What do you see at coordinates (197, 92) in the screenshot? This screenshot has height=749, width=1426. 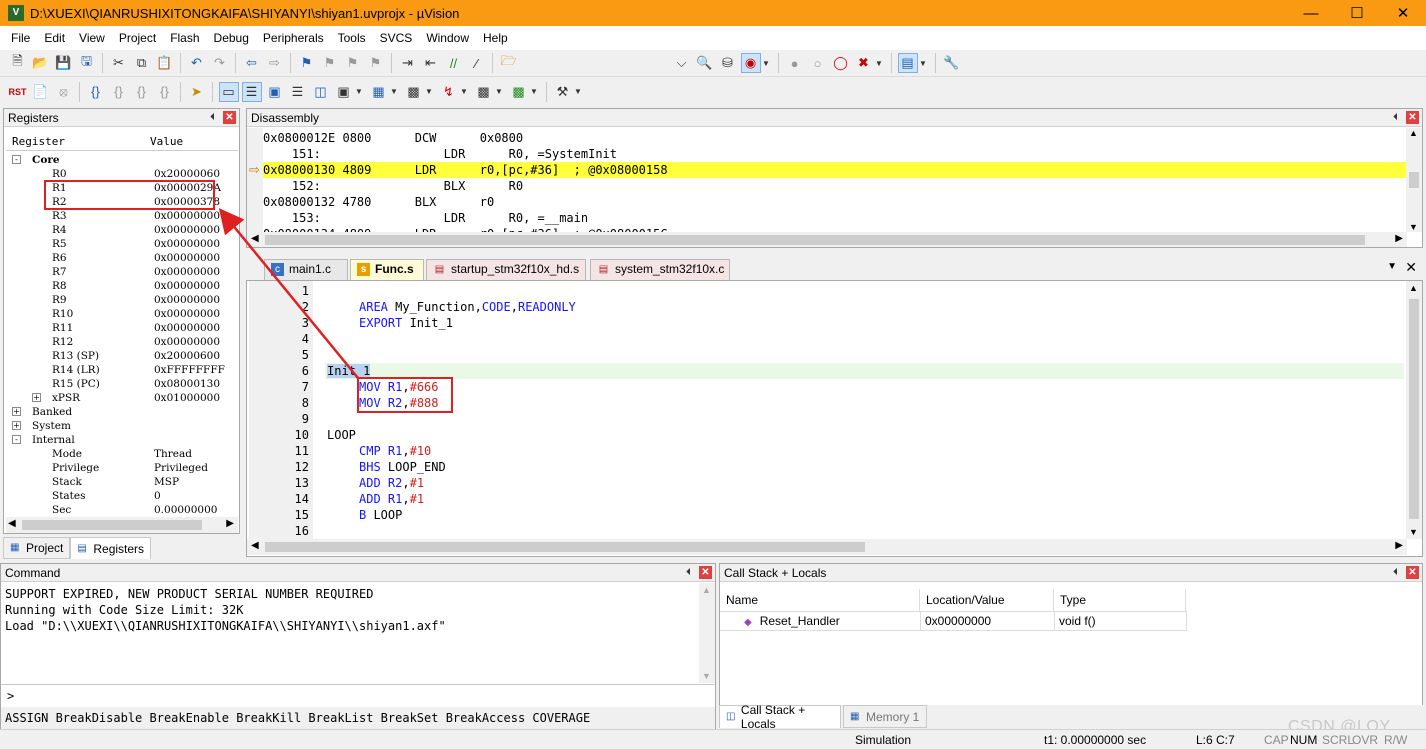 I see `show-next-statement-icon: ➤` at bounding box center [197, 92].